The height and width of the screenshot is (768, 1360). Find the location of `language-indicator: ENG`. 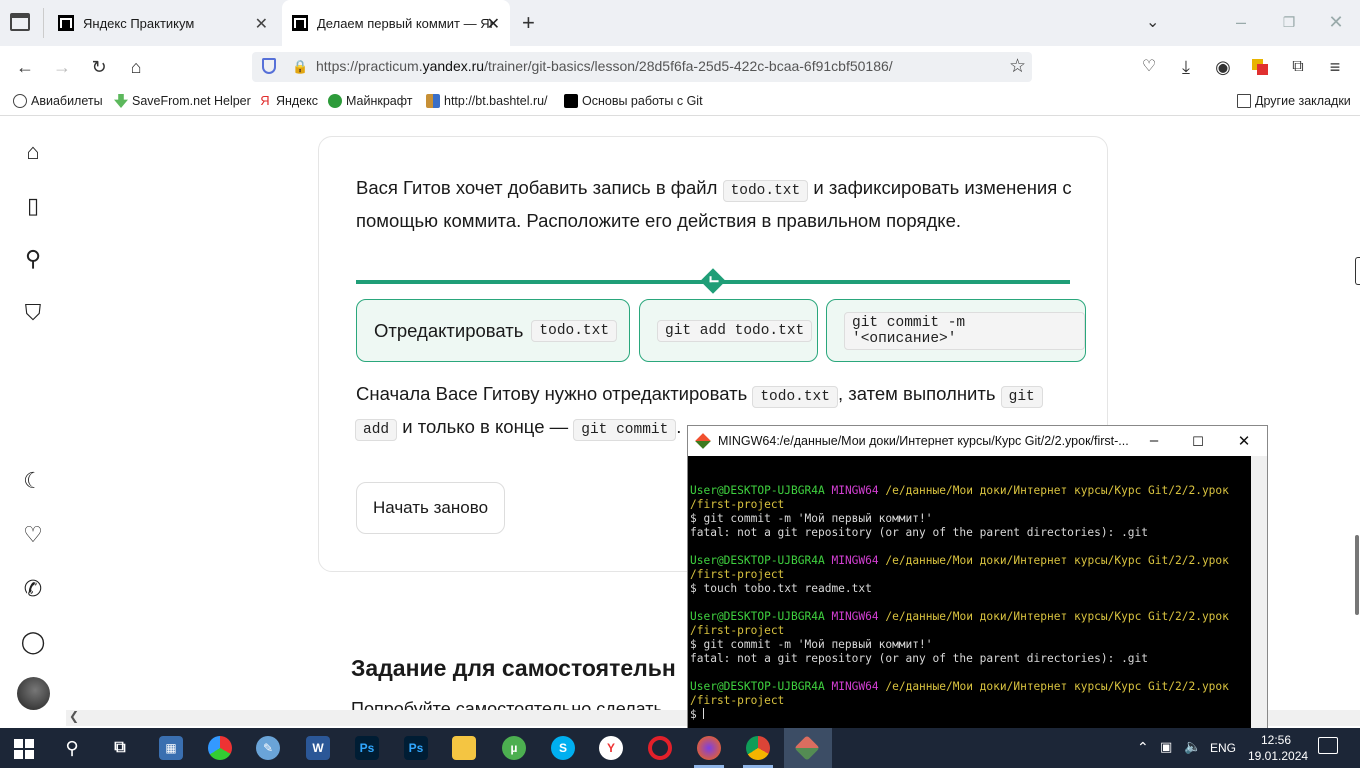

language-indicator: ENG is located at coordinates (1223, 748).